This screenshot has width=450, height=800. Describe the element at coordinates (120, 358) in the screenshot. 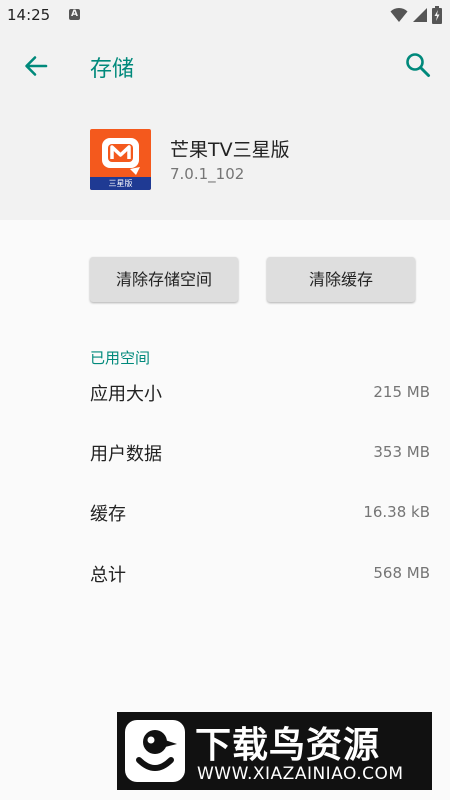

I see `used-space-section-label: 已用空间` at that location.